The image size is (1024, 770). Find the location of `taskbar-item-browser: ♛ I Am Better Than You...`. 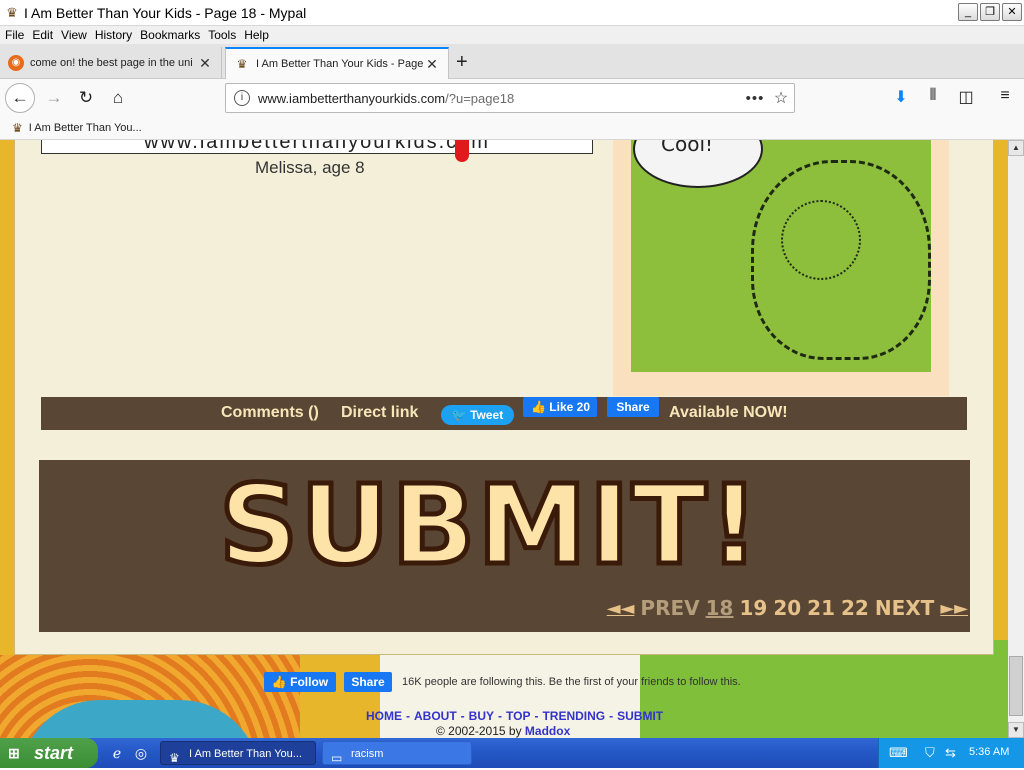

taskbar-item-browser: ♛ I Am Better Than You... is located at coordinates (238, 753).